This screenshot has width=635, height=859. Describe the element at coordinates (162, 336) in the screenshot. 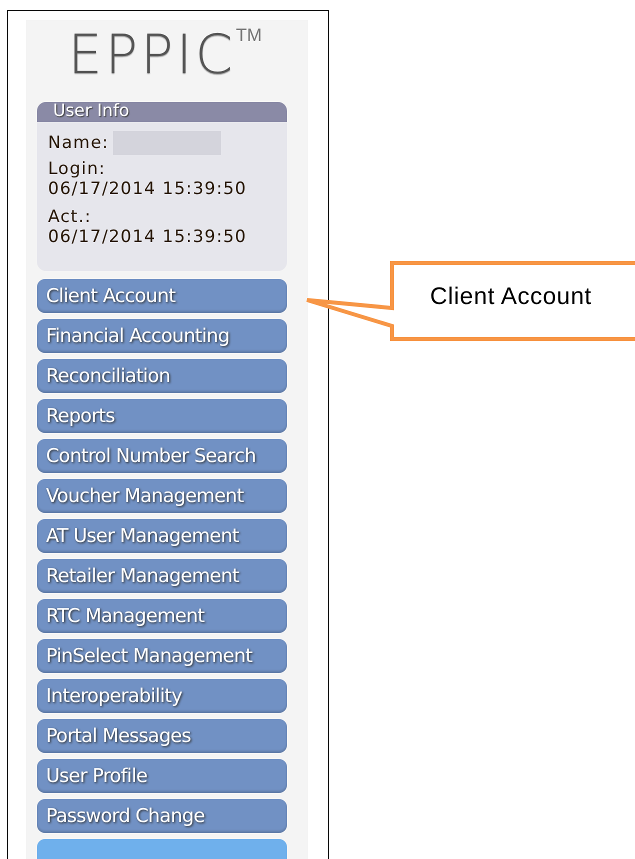

I see `menu-button: Financial Accounting` at that location.